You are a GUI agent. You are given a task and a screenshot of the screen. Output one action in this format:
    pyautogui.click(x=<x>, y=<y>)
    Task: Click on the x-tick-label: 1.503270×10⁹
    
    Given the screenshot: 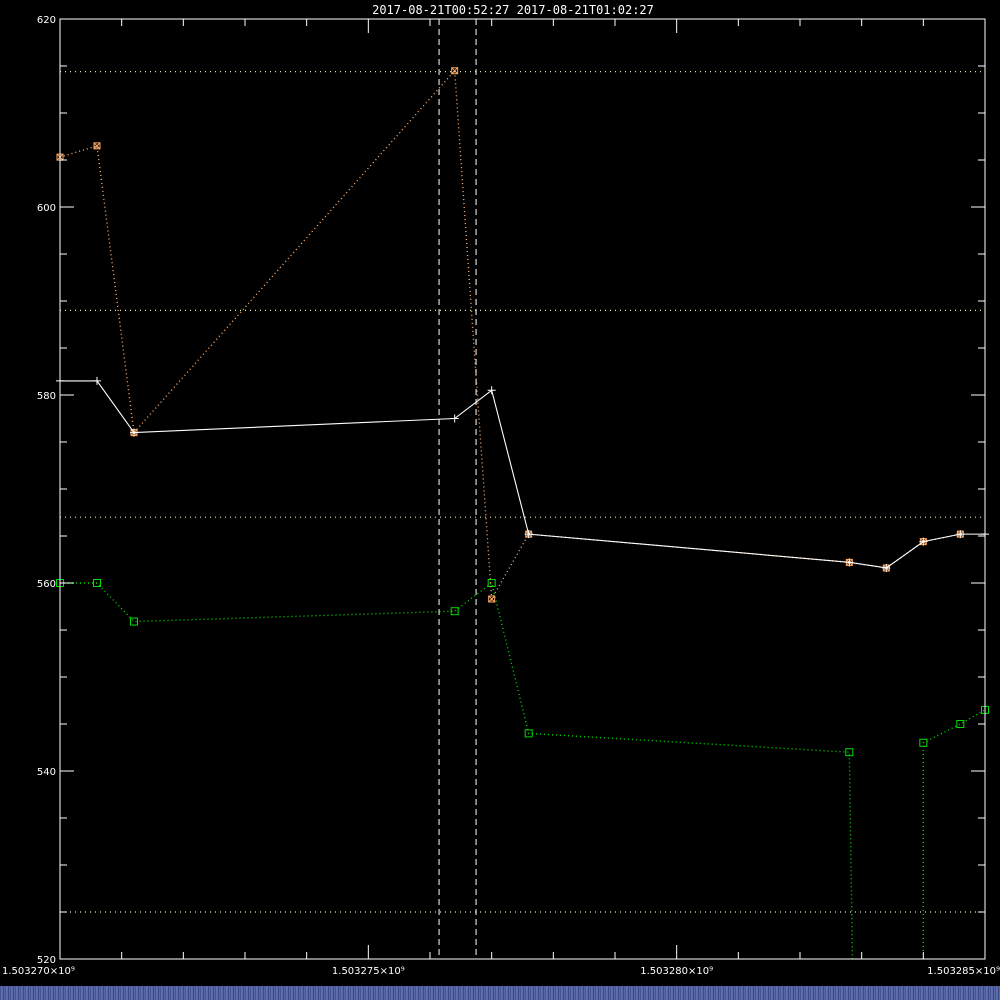 What is the action you would take?
    pyautogui.click(x=38, y=971)
    